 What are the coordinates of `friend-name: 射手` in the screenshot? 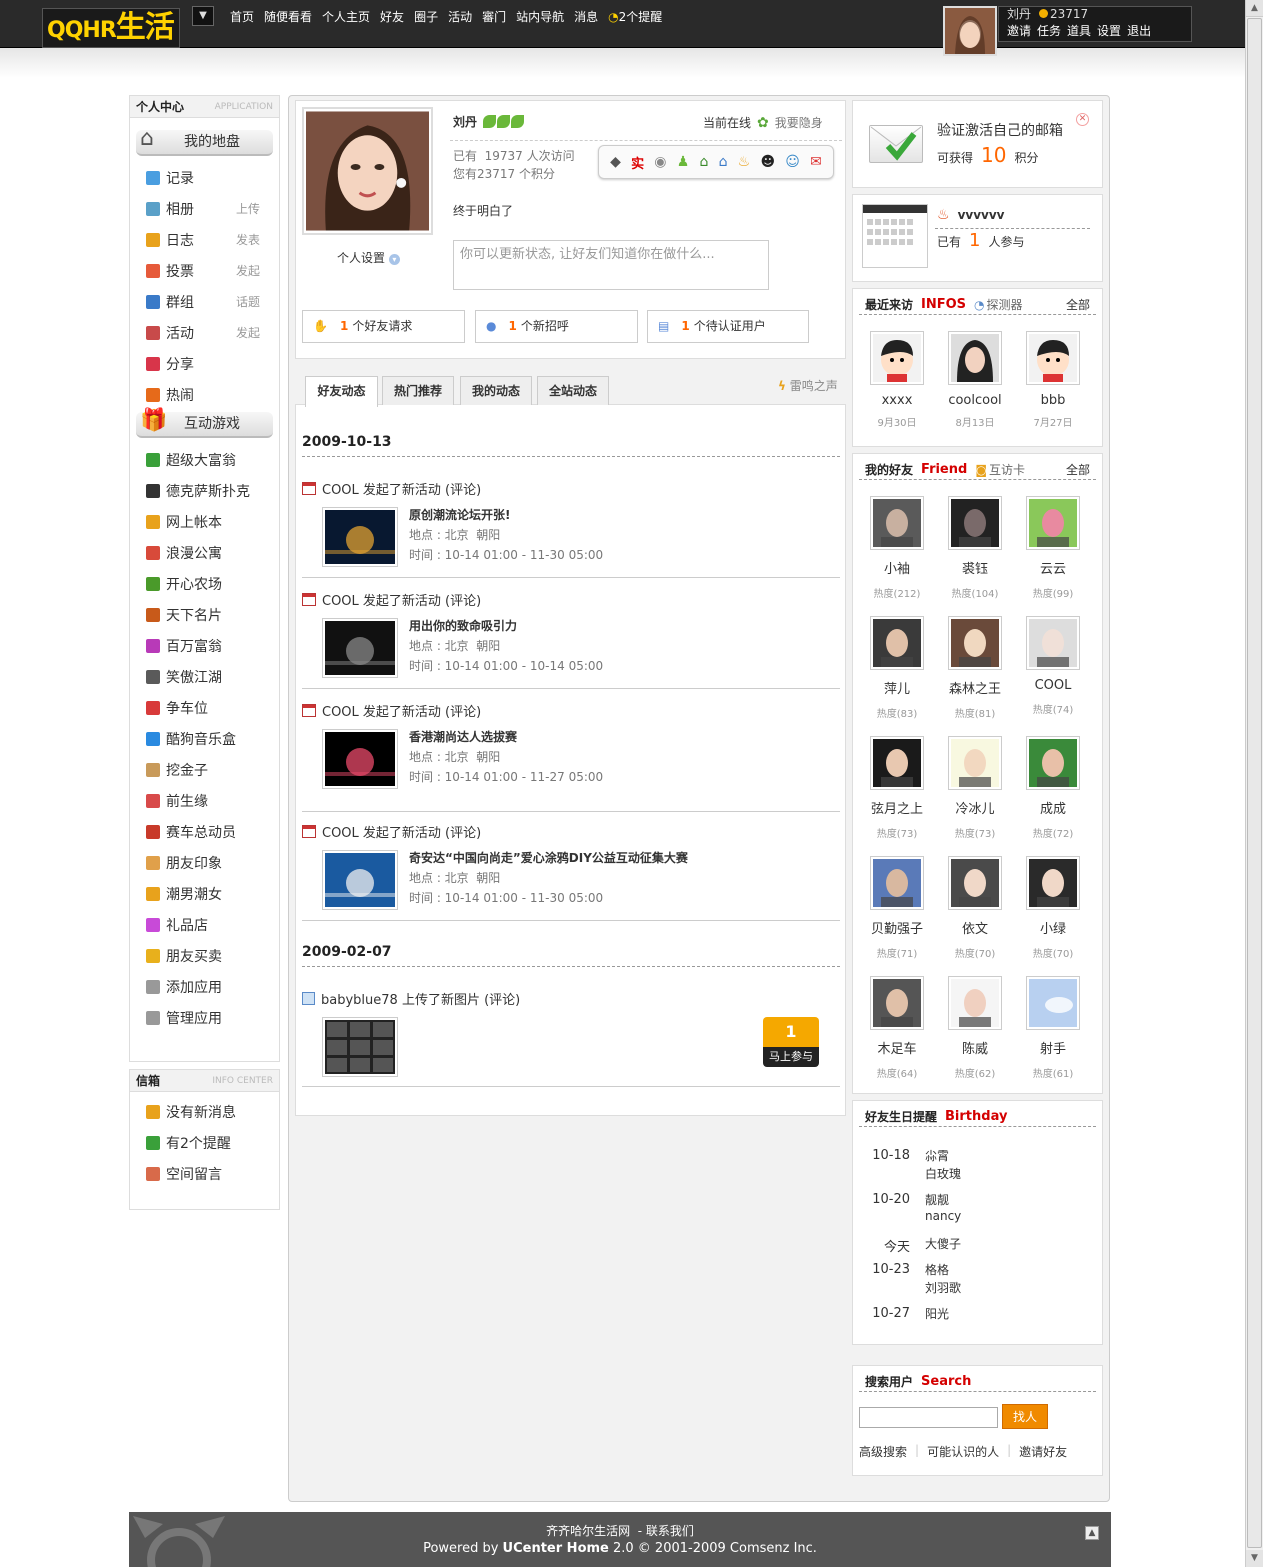 It's located at (1053, 1047).